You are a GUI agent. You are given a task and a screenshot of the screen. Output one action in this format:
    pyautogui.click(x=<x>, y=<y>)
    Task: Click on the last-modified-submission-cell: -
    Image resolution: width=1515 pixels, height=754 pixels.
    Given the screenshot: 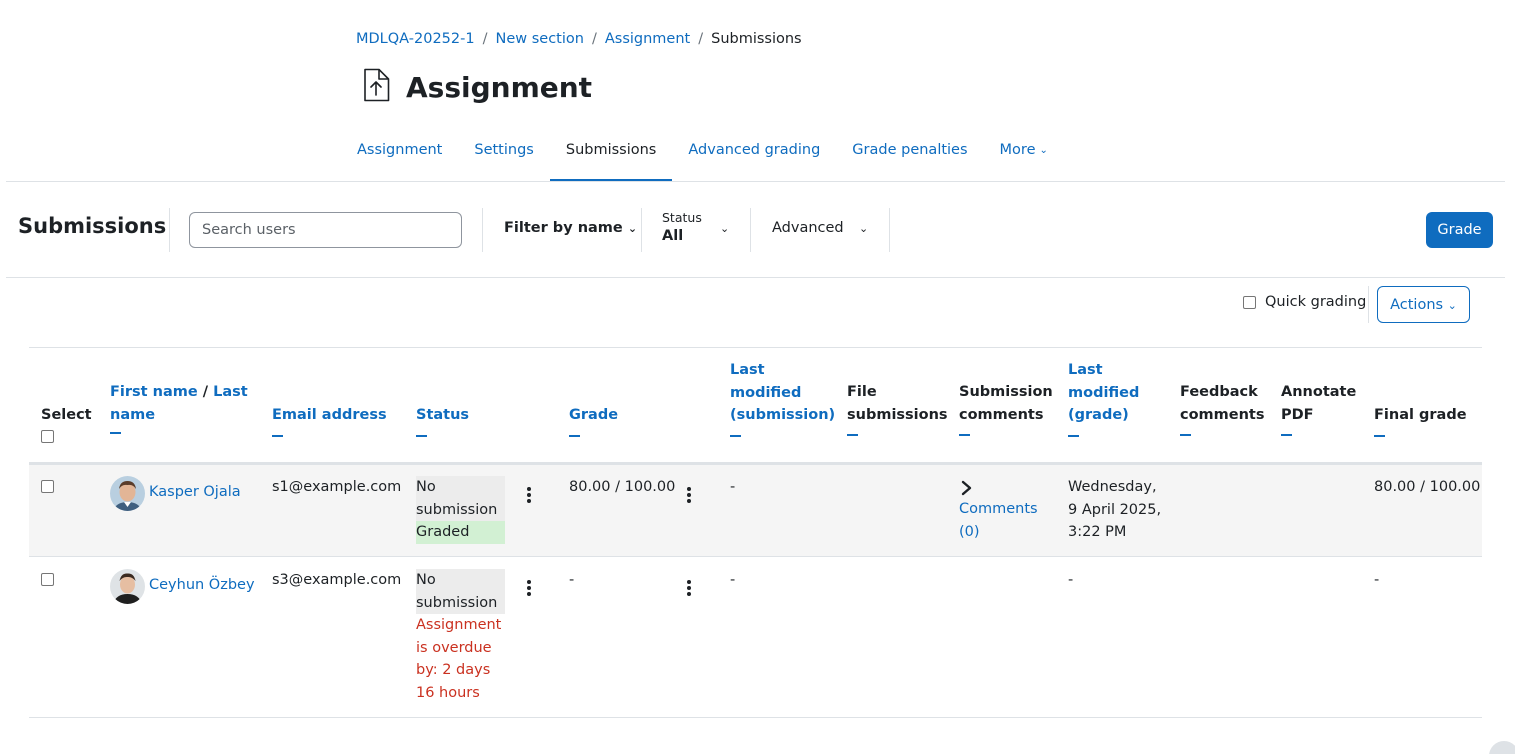 What is the action you would take?
    pyautogui.click(x=733, y=580)
    